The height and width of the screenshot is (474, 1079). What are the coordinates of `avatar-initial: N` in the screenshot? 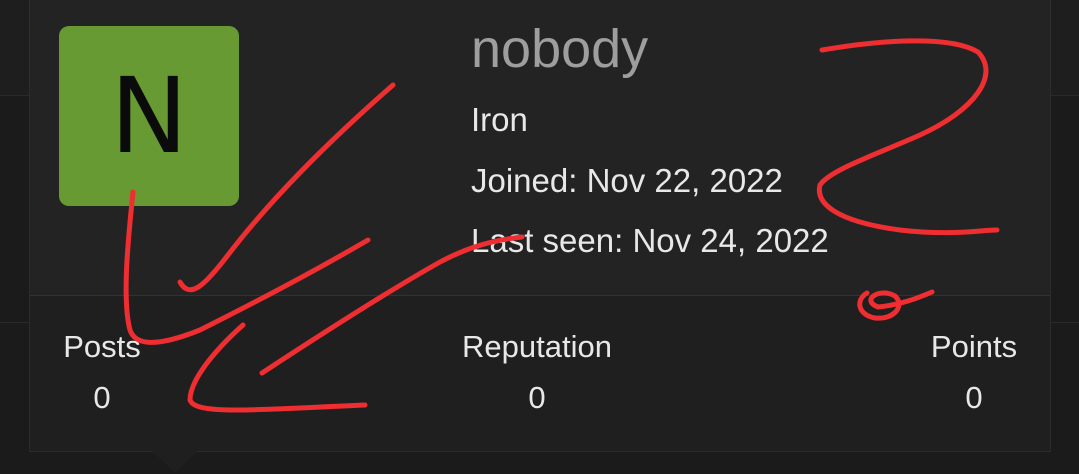 It's located at (149, 116).